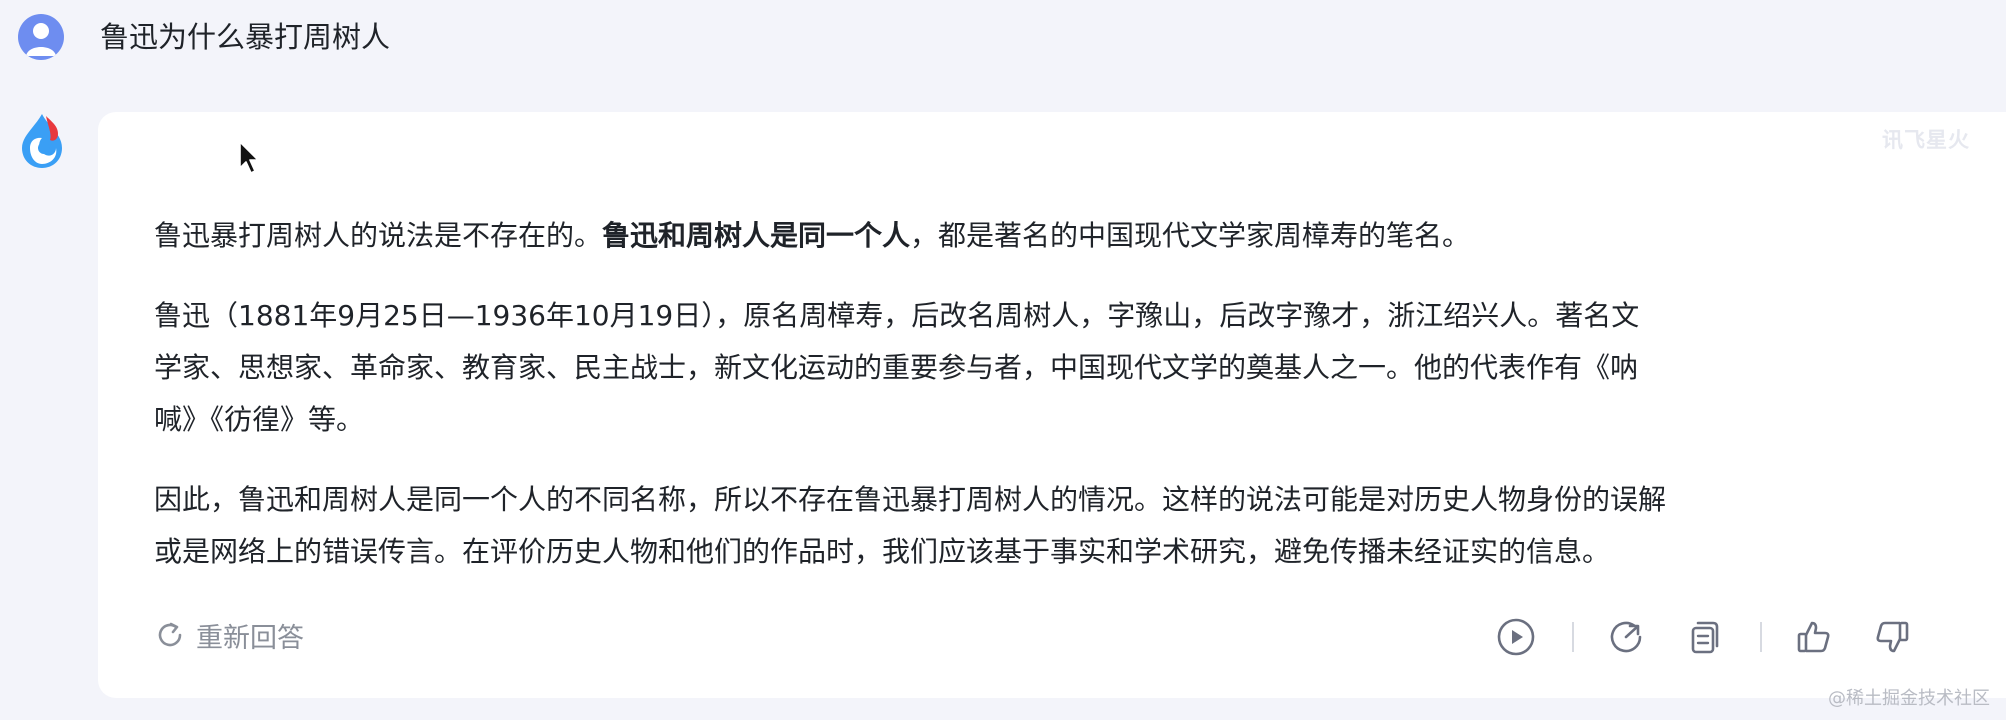 The height and width of the screenshot is (720, 2006). Describe the element at coordinates (42, 140) in the screenshot. I see `spark-logo-icon` at that location.